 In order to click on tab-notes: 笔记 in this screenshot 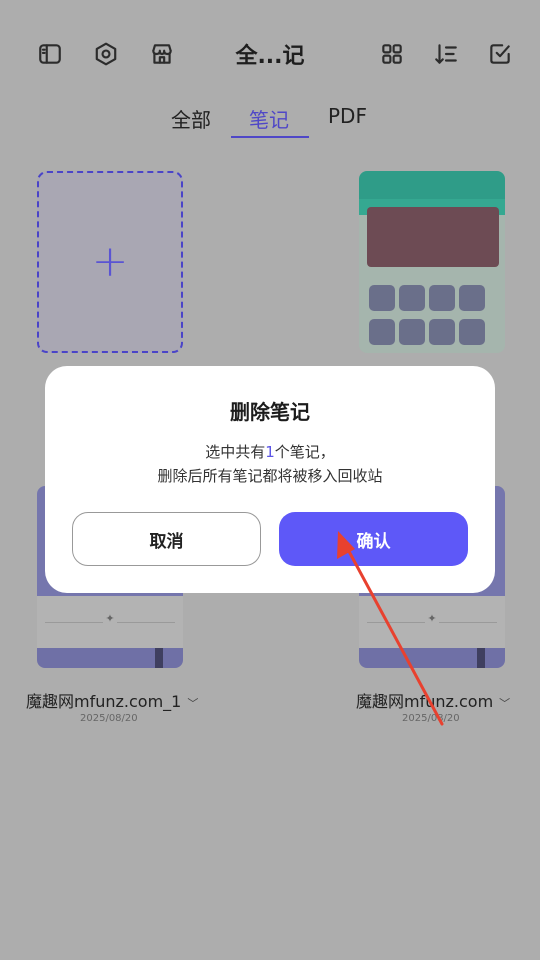, I will do `click(269, 118)`.